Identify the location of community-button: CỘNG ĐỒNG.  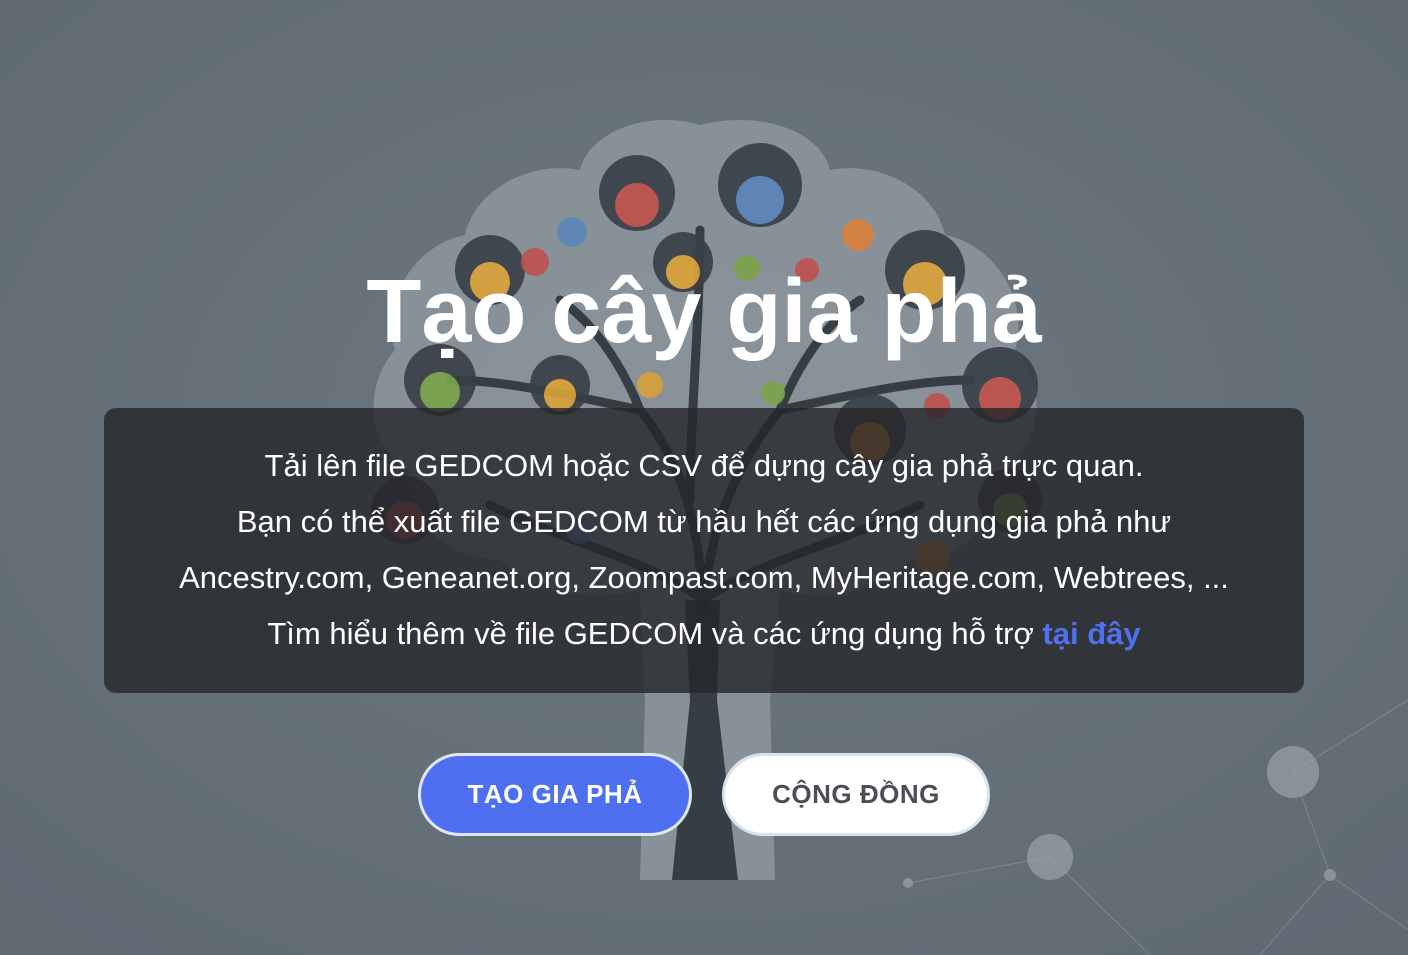
(856, 794).